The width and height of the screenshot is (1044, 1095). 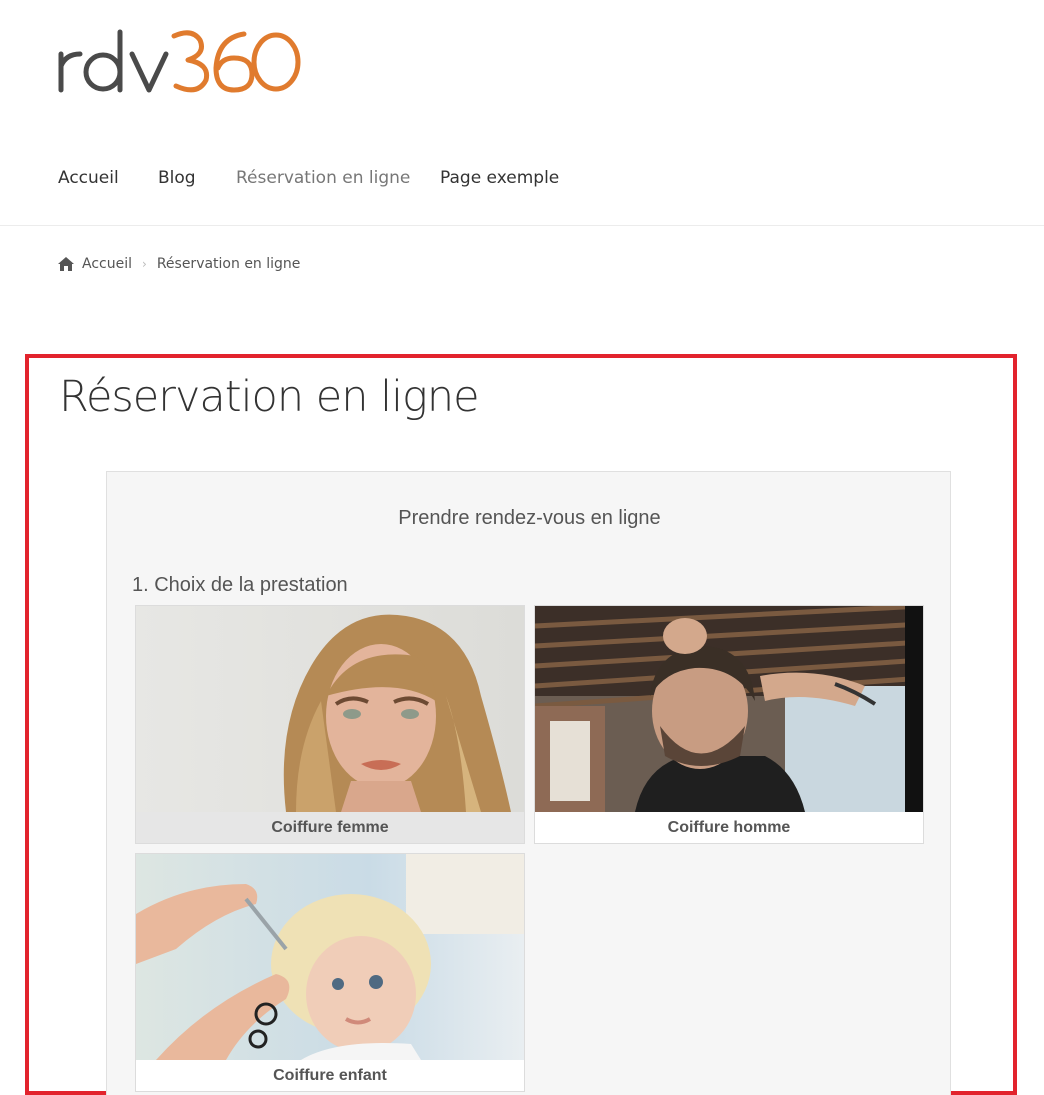 What do you see at coordinates (729, 827) in the screenshot?
I see `service-label: Coiffure homme` at bounding box center [729, 827].